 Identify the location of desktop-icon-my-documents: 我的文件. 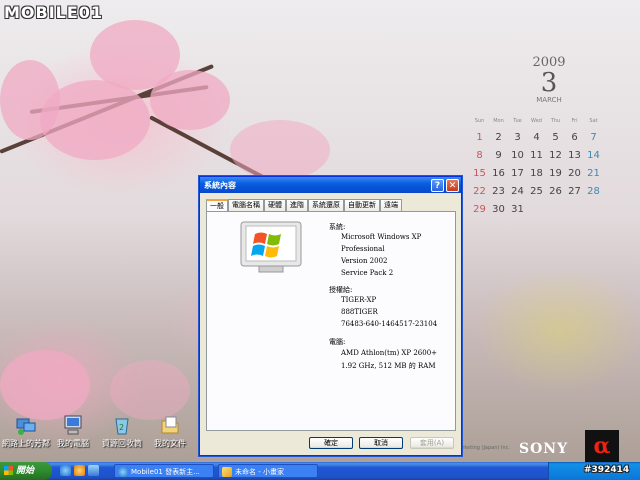
(170, 431).